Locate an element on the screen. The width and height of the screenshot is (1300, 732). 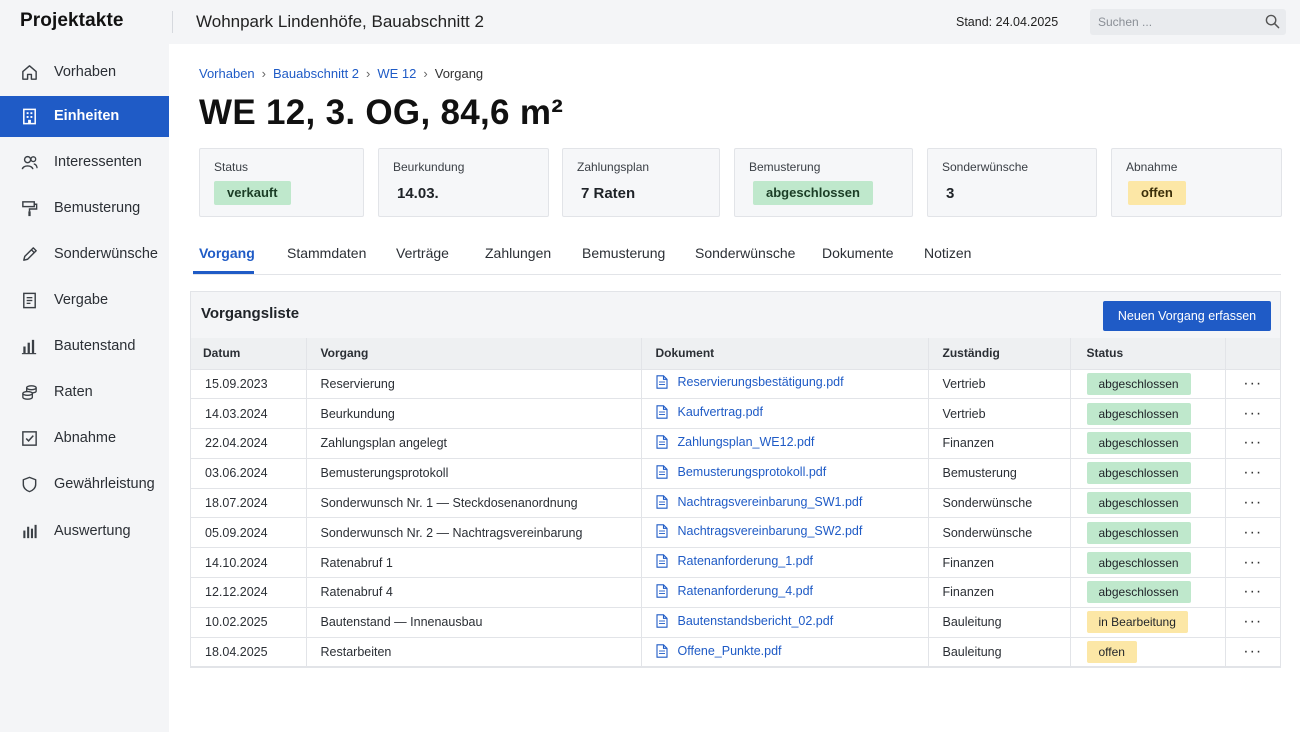
document-link: Kaufvertrag.pdf is located at coordinates (709, 412).